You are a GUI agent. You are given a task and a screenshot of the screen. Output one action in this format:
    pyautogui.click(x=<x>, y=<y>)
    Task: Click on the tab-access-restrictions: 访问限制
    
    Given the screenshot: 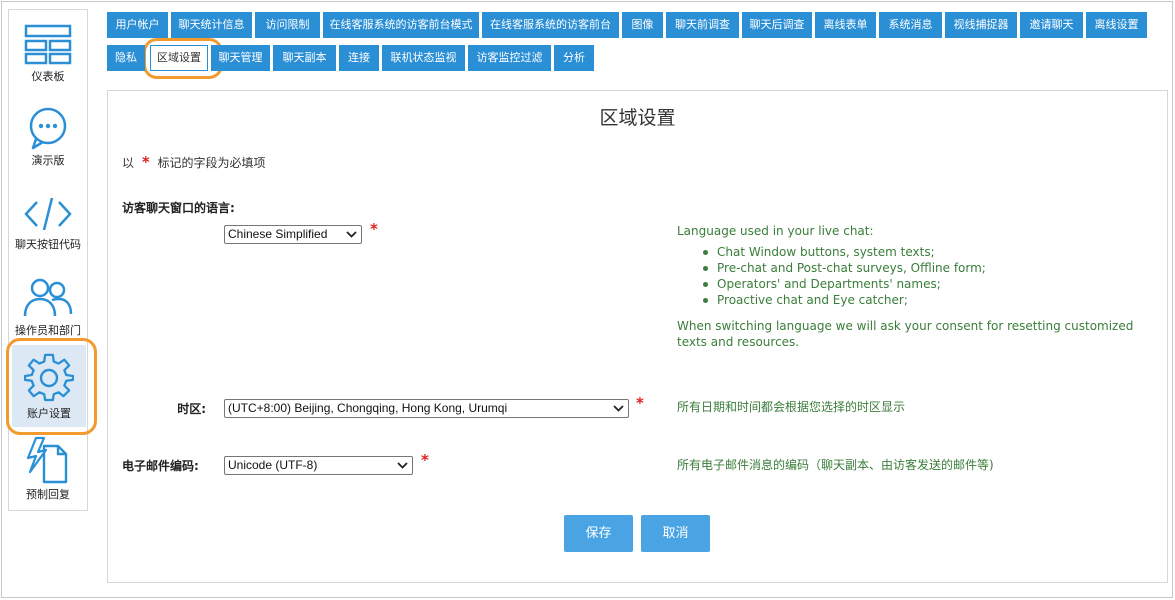 What is the action you would take?
    pyautogui.click(x=287, y=25)
    